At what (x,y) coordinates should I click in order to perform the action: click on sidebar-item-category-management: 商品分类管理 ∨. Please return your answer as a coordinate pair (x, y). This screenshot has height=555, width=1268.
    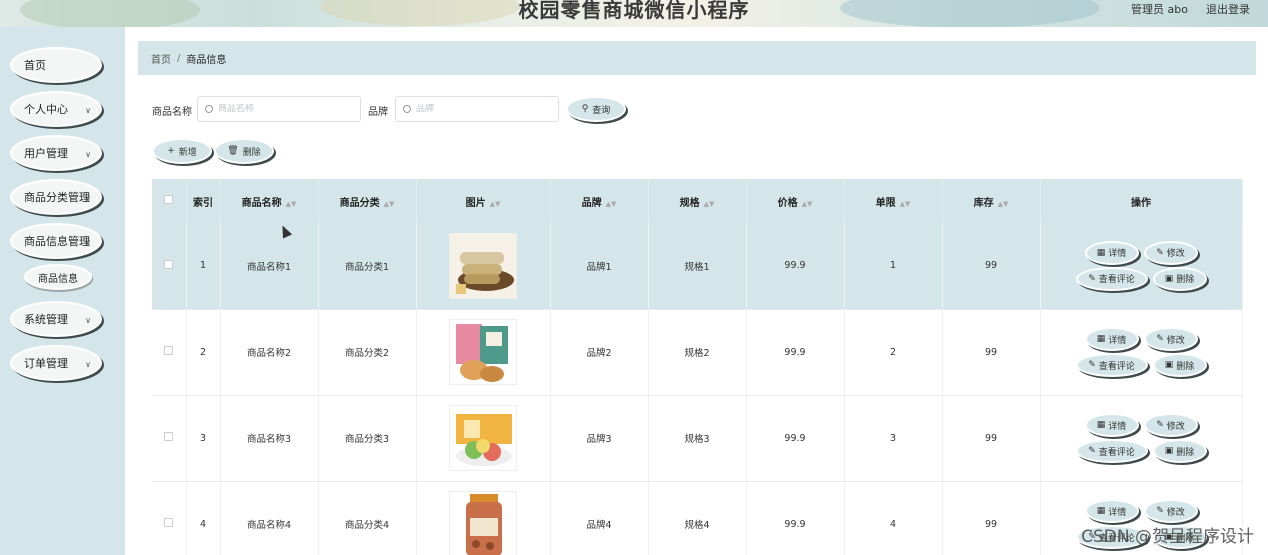
    Looking at the image, I should click on (56, 197).